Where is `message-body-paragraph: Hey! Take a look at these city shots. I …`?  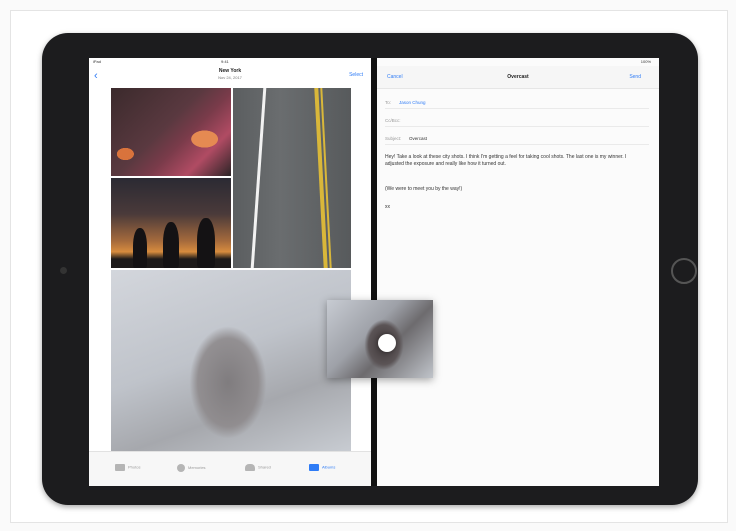
message-body-paragraph: Hey! Take a look at these city shots. I … is located at coordinates (507, 161).